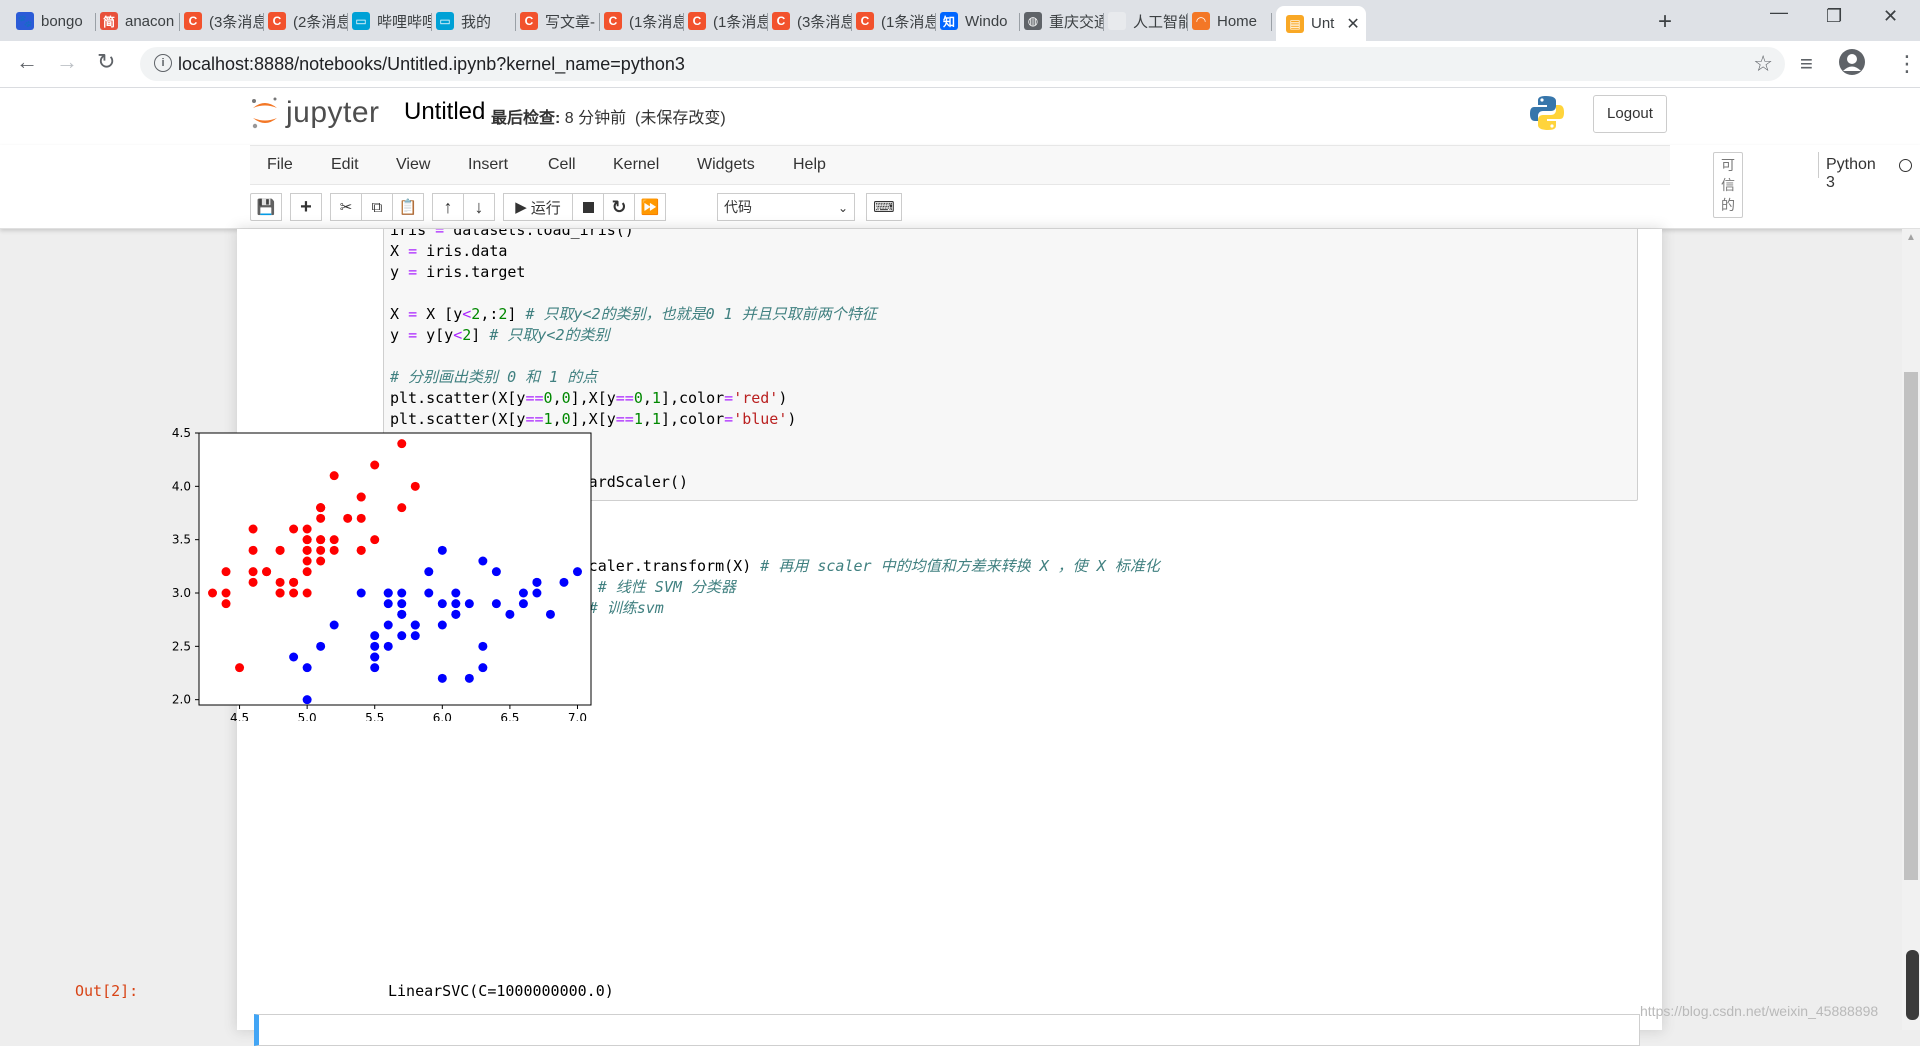 The image size is (1920, 1046). What do you see at coordinates (1890, 16) in the screenshot?
I see `close-window-icon: ✕` at bounding box center [1890, 16].